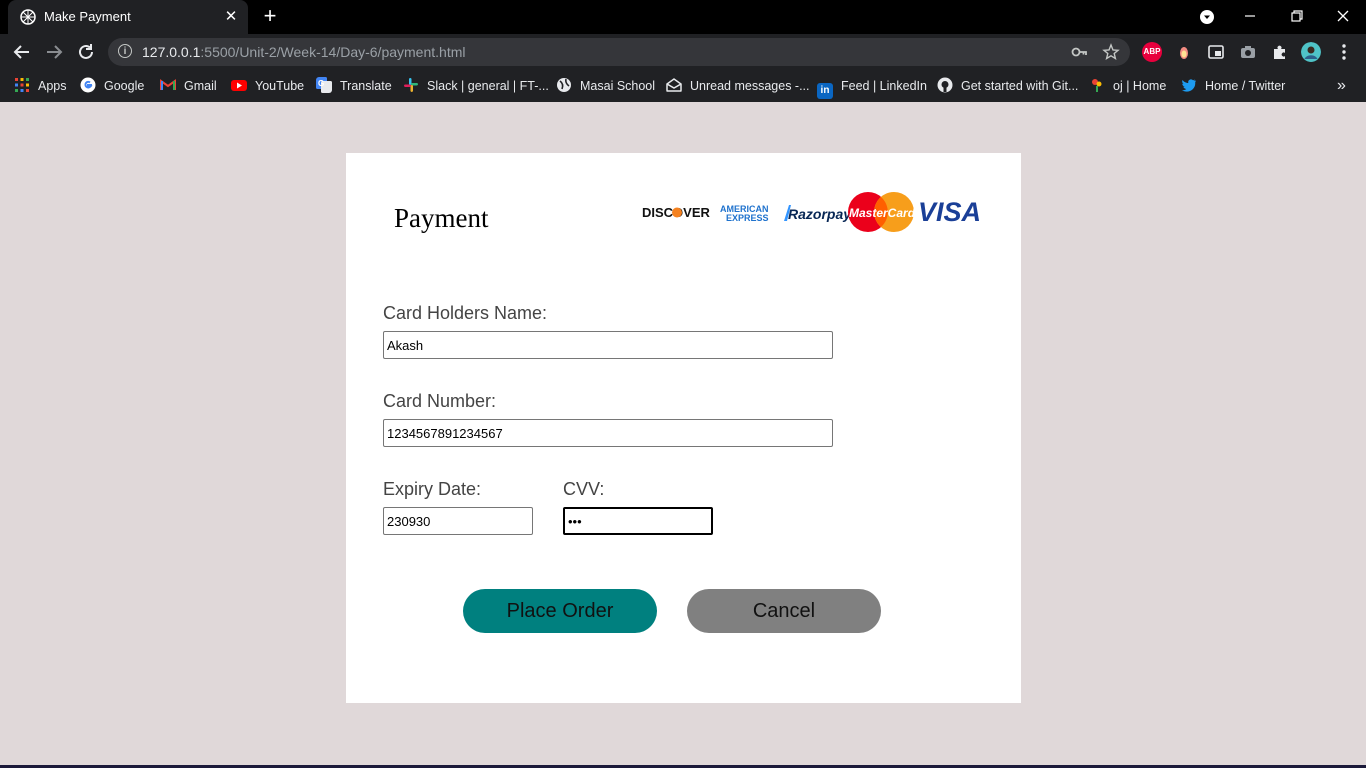 This screenshot has height=768, width=1366. What do you see at coordinates (638, 521) in the screenshot?
I see `cvv-input` at bounding box center [638, 521].